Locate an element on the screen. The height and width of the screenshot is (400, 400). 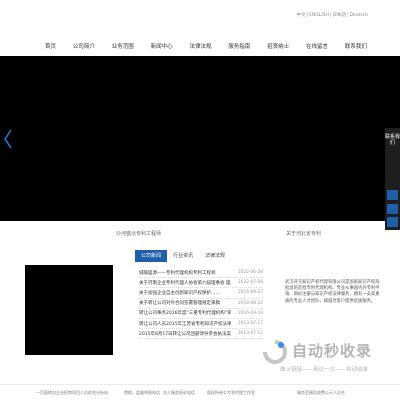
watermark-subtitle: 做上链接——来访一次——自动收录 is located at coordinates (324, 370).